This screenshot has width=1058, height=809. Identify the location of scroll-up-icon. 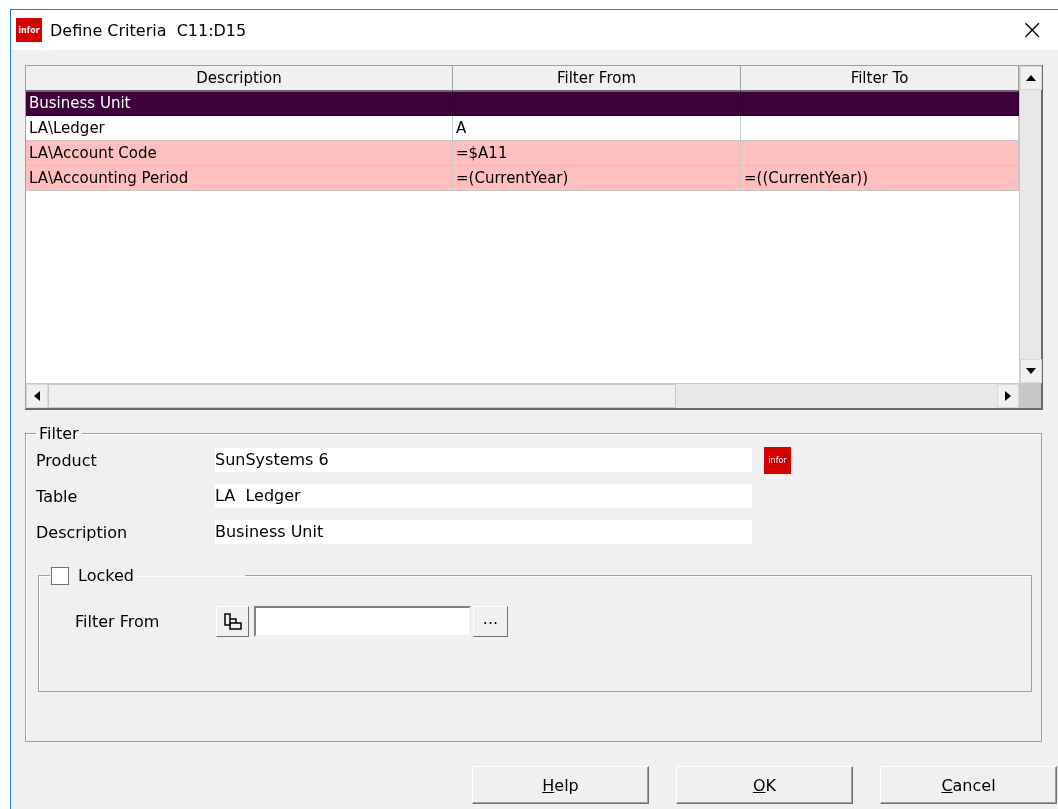
(1031, 78).